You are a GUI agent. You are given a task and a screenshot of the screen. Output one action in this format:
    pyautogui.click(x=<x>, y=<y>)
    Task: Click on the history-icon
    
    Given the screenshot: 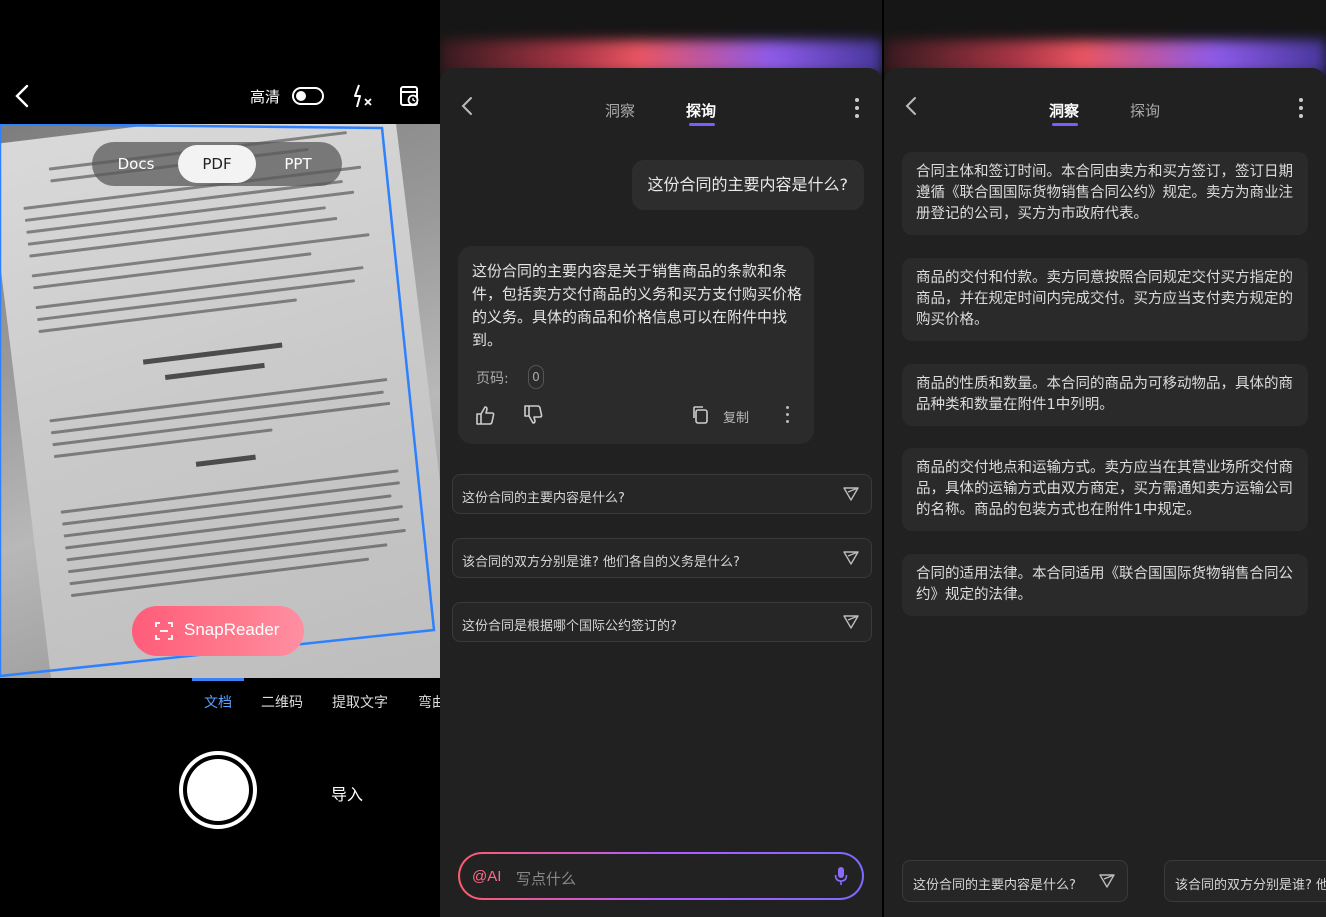 What is the action you would take?
    pyautogui.click(x=410, y=96)
    